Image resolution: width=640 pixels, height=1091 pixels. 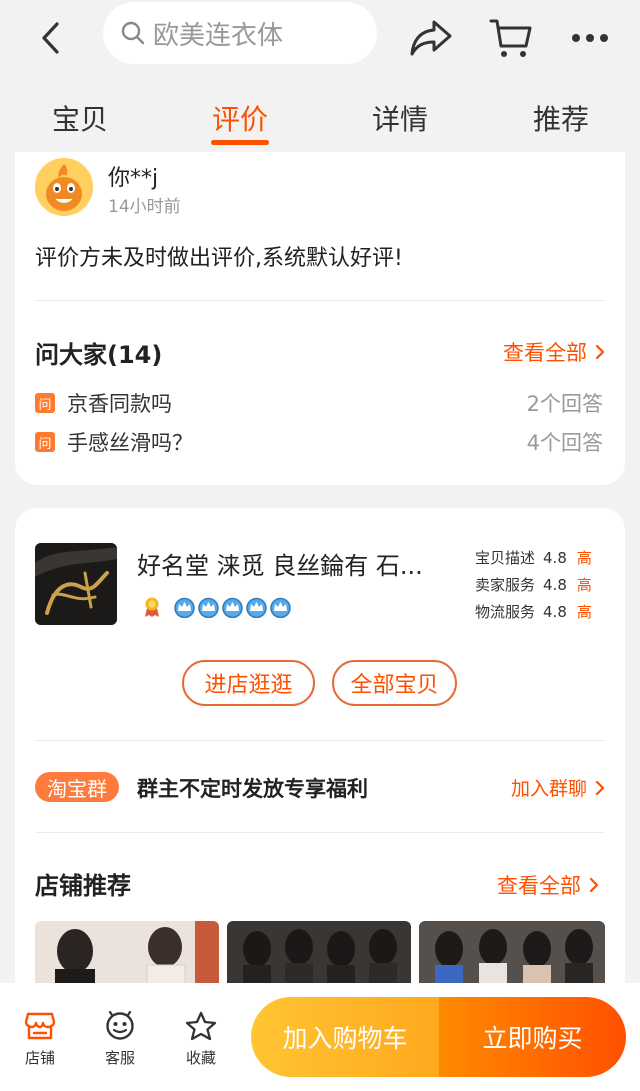 What do you see at coordinates (83, 886) in the screenshot?
I see `store-recommend-title: 店铺推荐` at bounding box center [83, 886].